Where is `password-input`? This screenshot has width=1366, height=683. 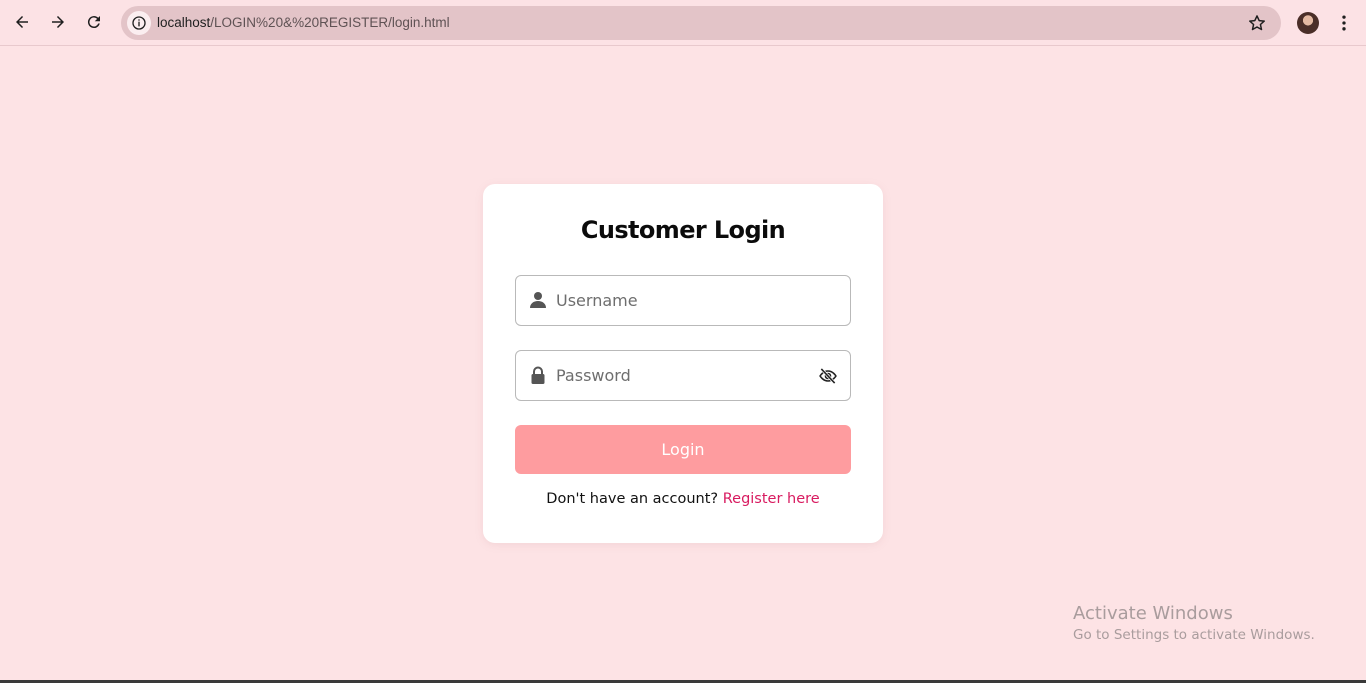
password-input is located at coordinates (681, 375).